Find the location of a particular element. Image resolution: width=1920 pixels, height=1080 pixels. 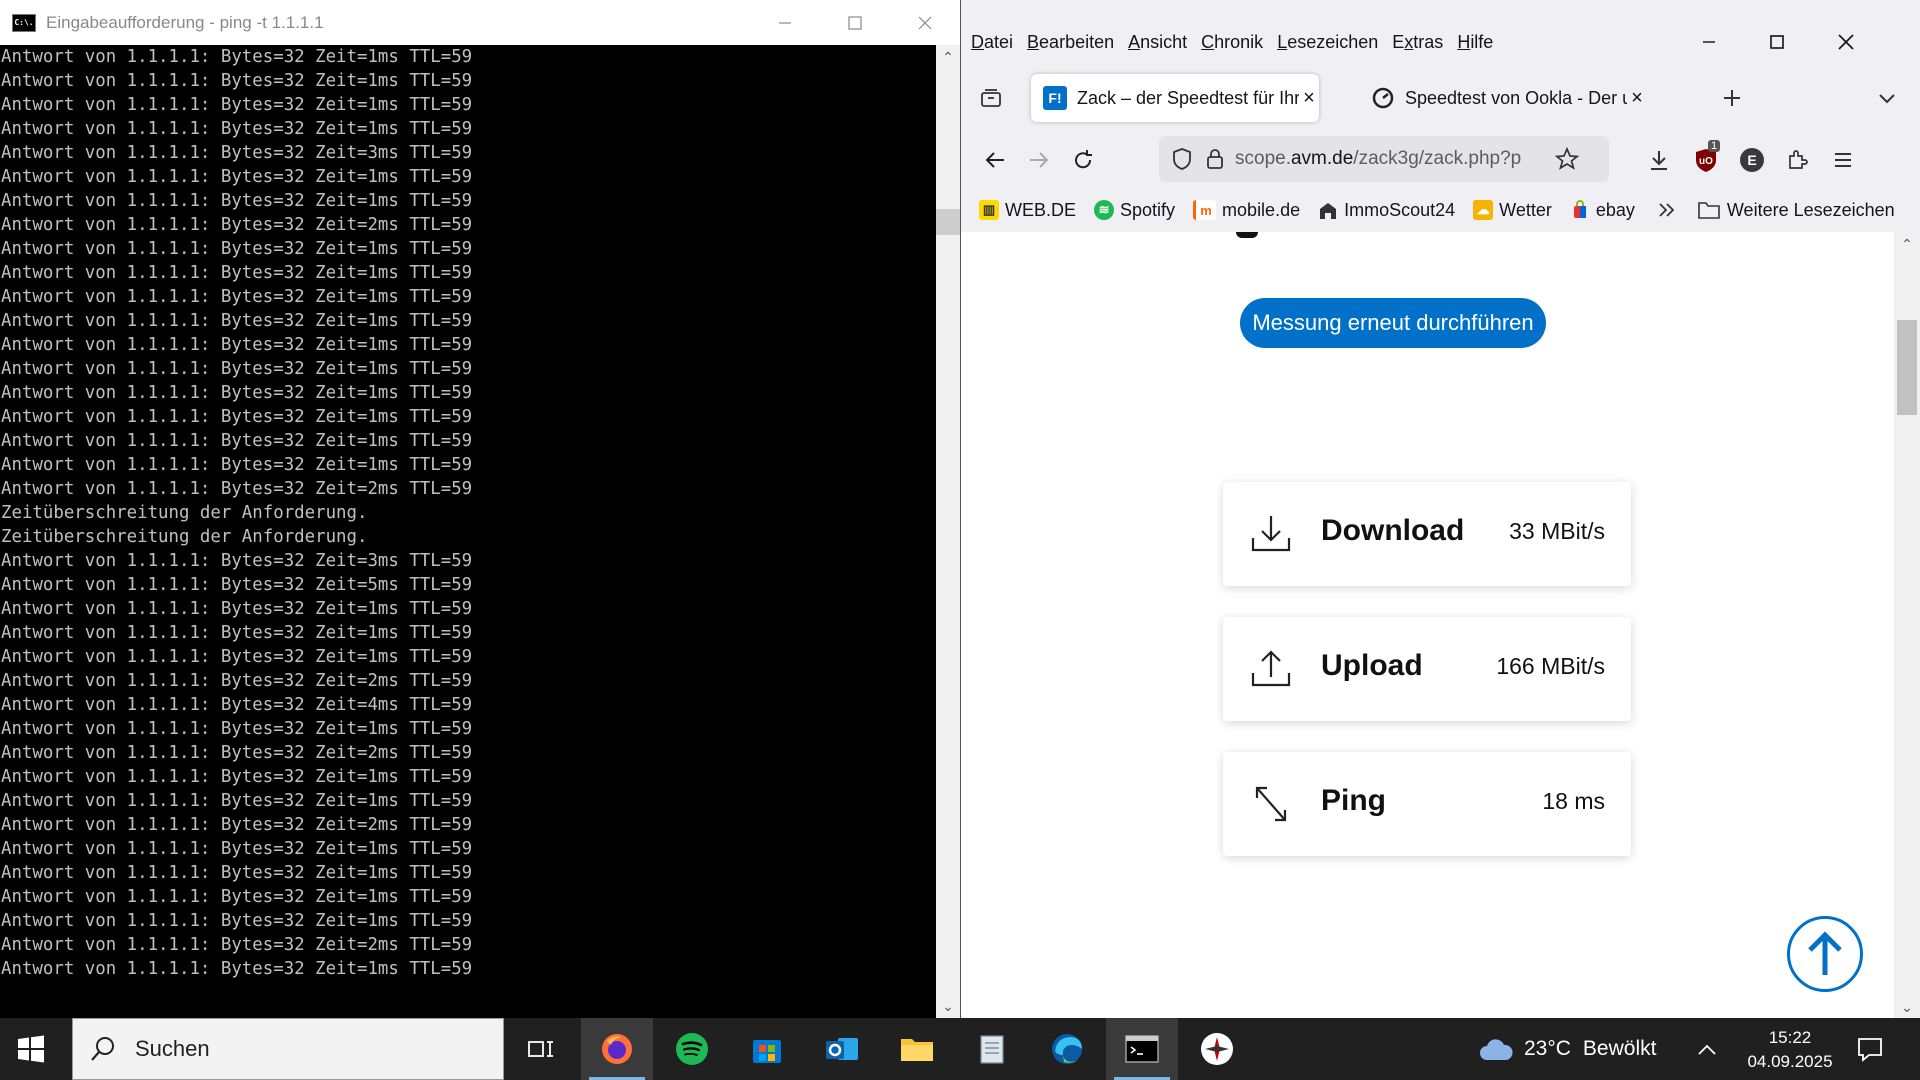

bookmark-label: Spotify is located at coordinates (1148, 209).